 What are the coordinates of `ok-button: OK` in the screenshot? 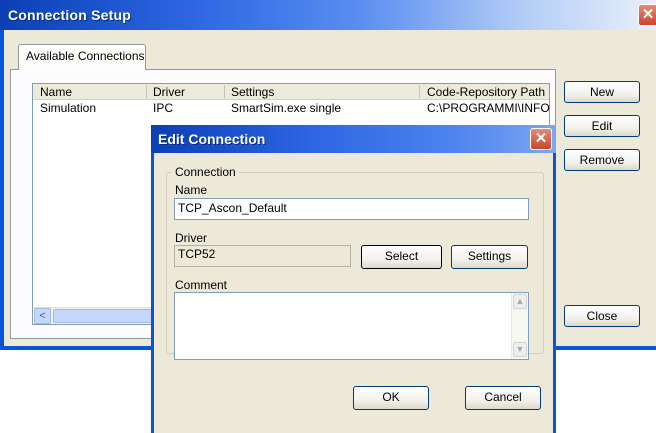 It's located at (391, 398).